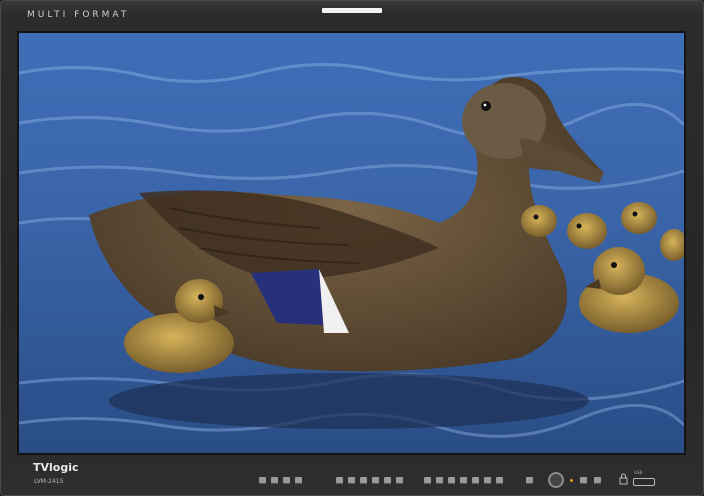 This screenshot has width=704, height=496. I want to click on usb-port-icon, so click(644, 482).